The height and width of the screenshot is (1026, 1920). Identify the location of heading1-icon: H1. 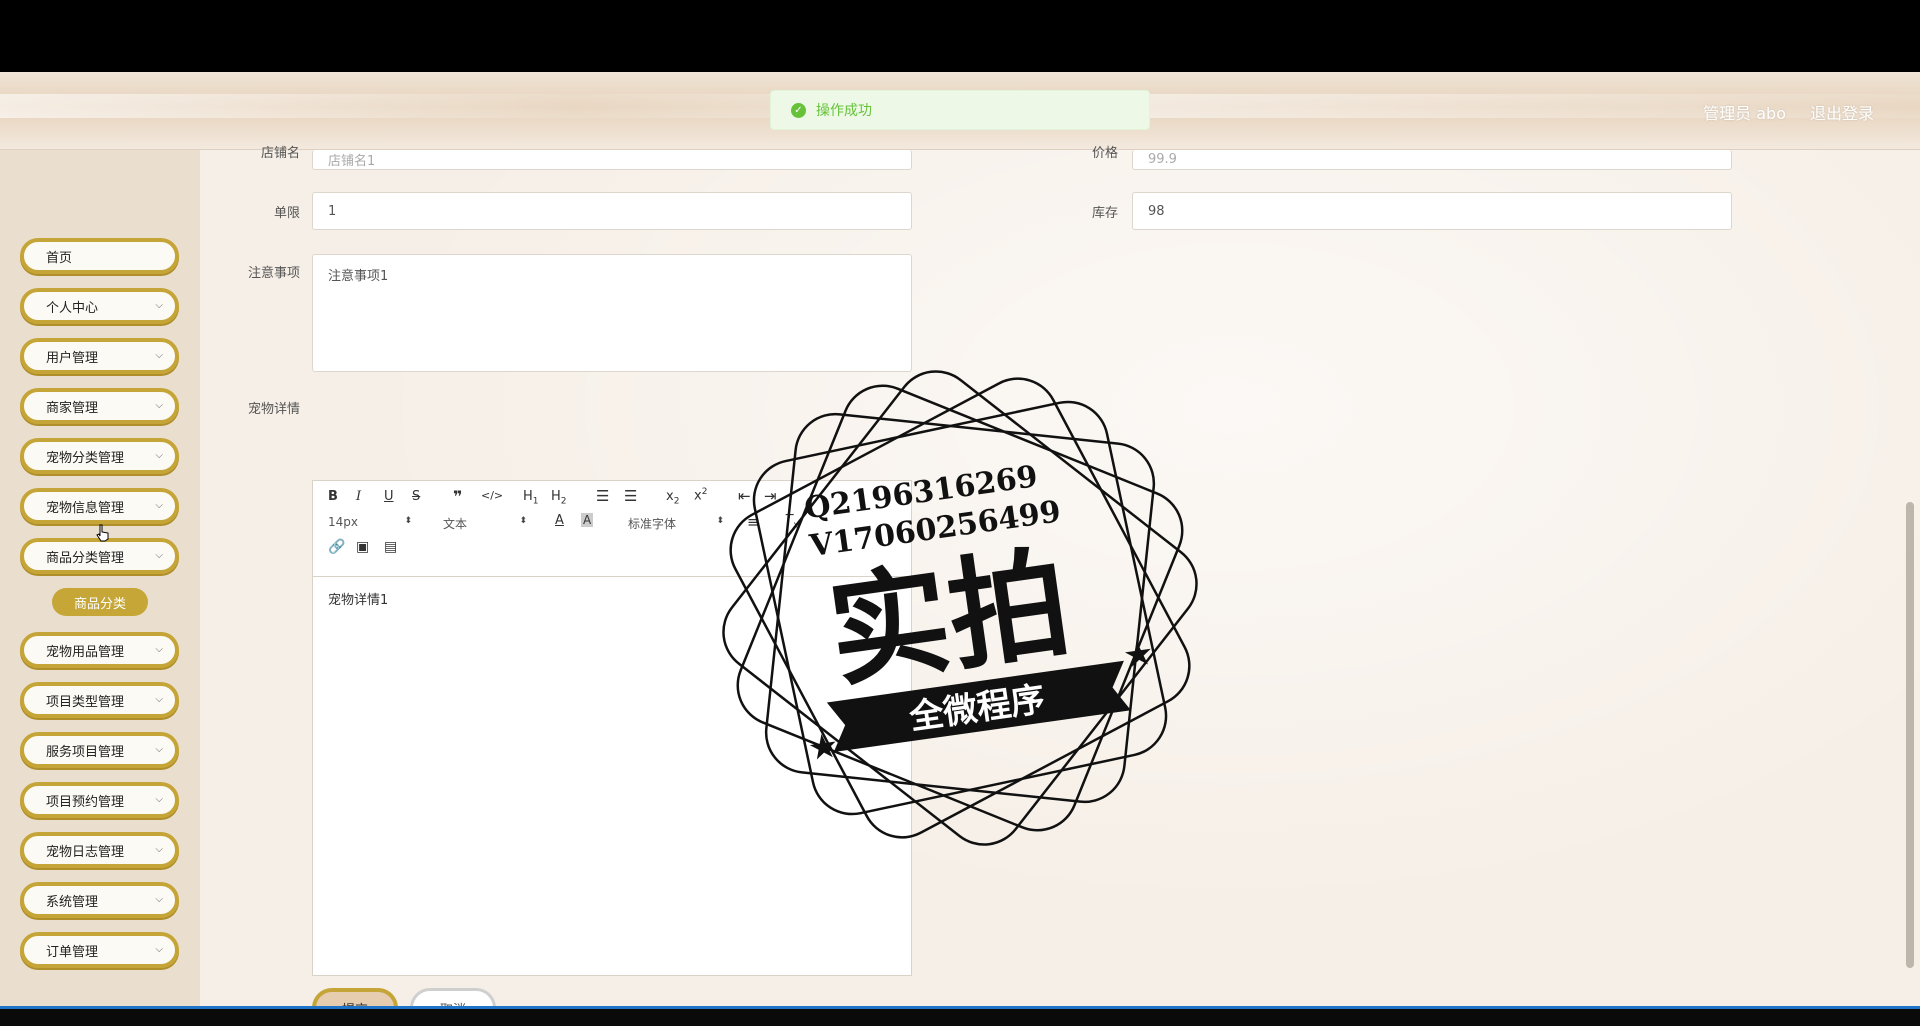
(531, 498).